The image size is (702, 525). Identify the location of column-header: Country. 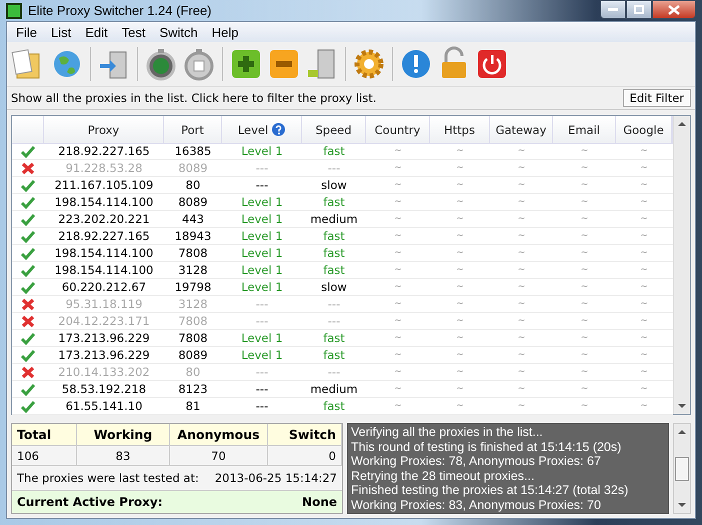
(398, 130).